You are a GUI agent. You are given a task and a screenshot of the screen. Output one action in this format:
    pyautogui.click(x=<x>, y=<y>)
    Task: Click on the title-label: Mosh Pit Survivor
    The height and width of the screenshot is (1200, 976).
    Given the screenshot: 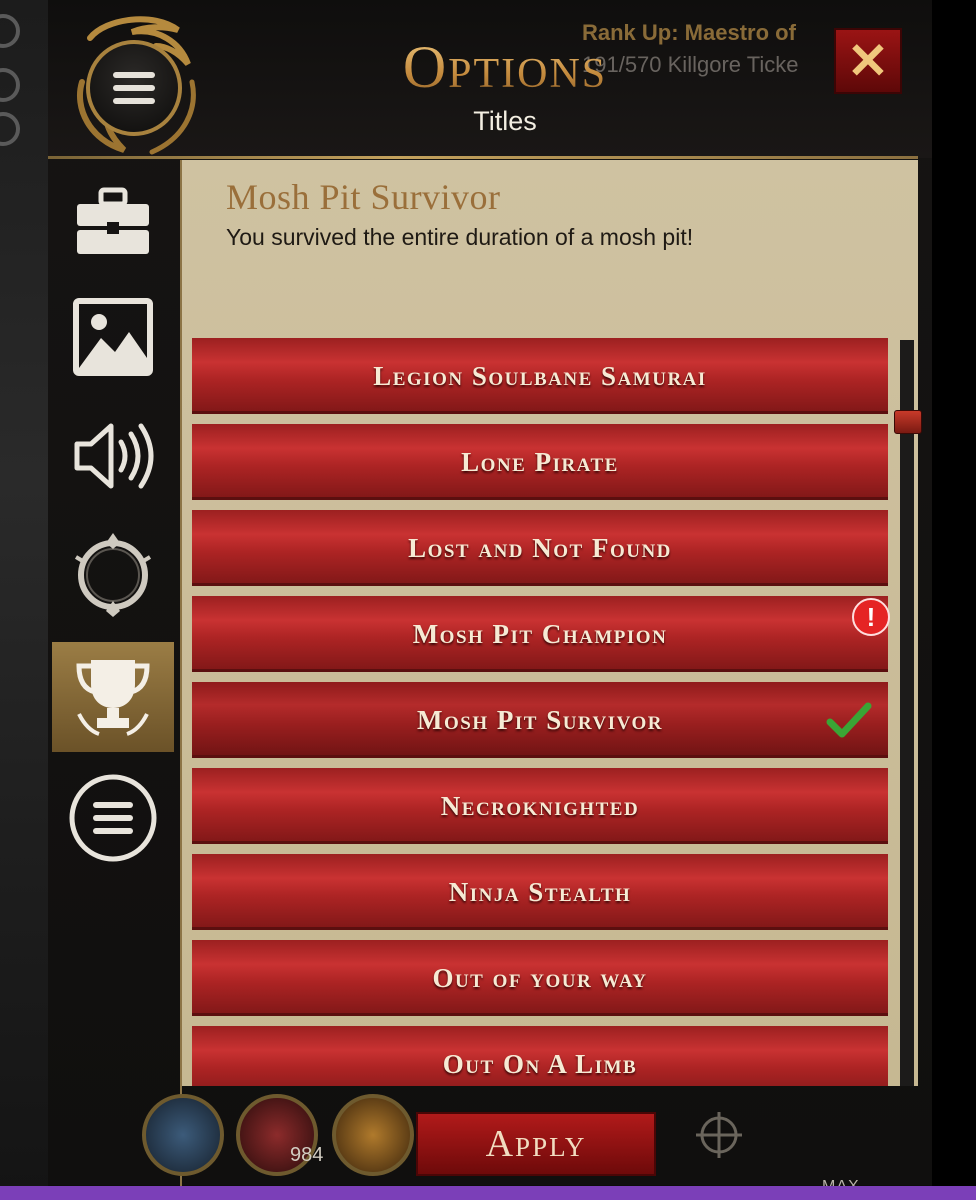 What is the action you would take?
    pyautogui.click(x=540, y=719)
    